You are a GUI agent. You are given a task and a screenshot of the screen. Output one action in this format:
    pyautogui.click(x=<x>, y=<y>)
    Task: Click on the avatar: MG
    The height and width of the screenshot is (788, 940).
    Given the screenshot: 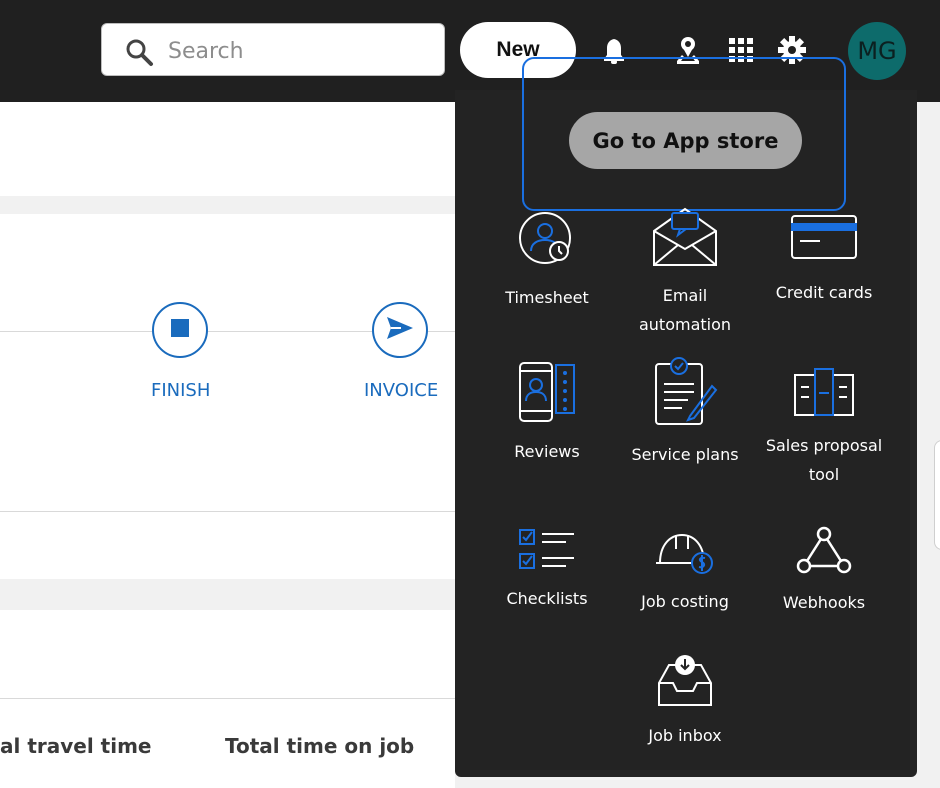 What is the action you would take?
    pyautogui.click(x=877, y=51)
    